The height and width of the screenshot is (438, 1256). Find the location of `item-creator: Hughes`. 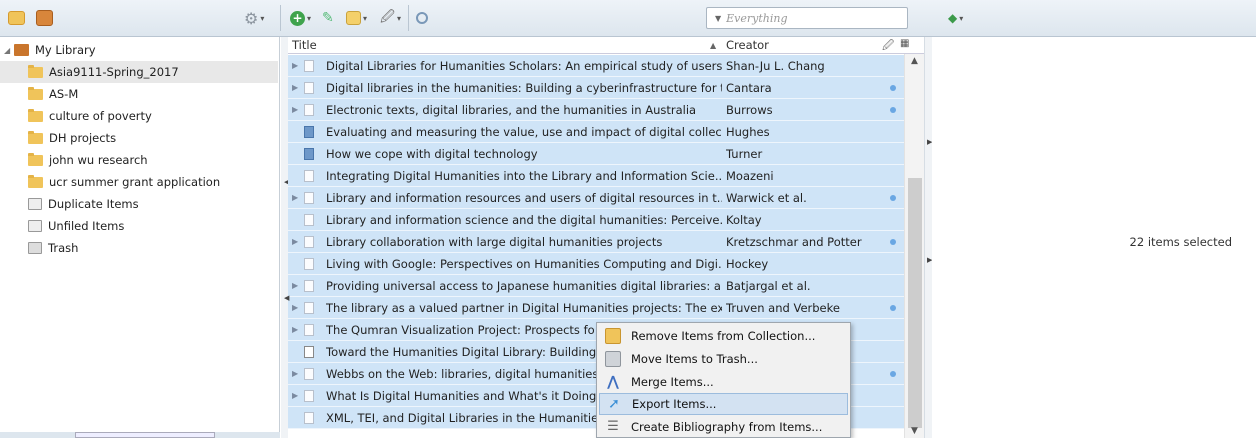

item-creator: Hughes is located at coordinates (748, 131).